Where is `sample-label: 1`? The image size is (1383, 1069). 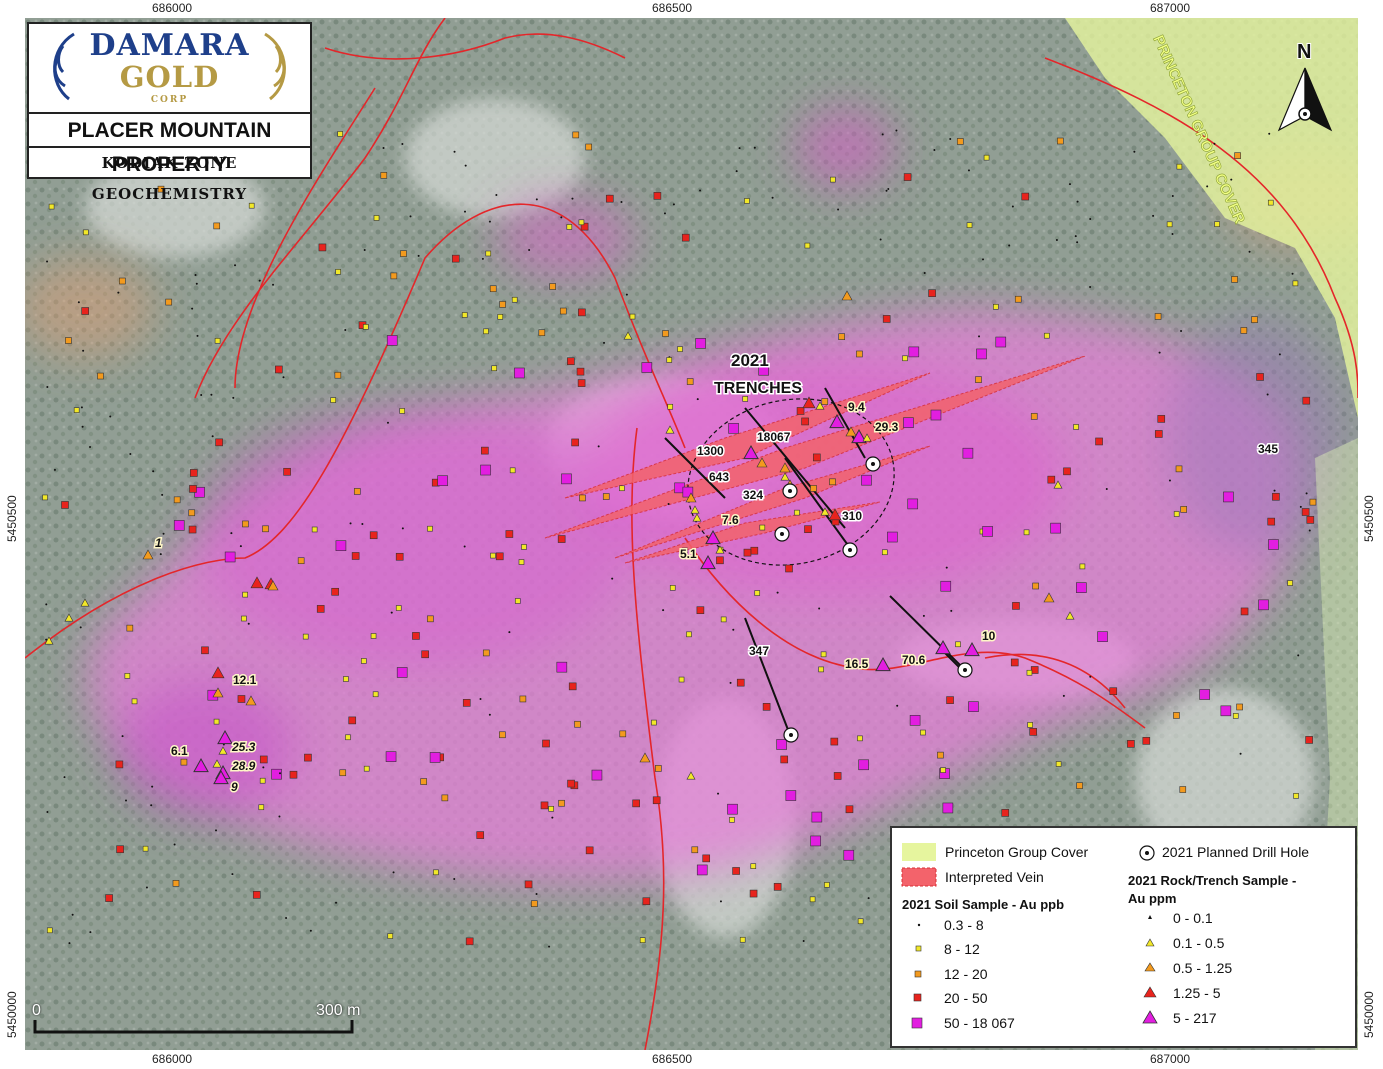 sample-label: 1 is located at coordinates (158, 543).